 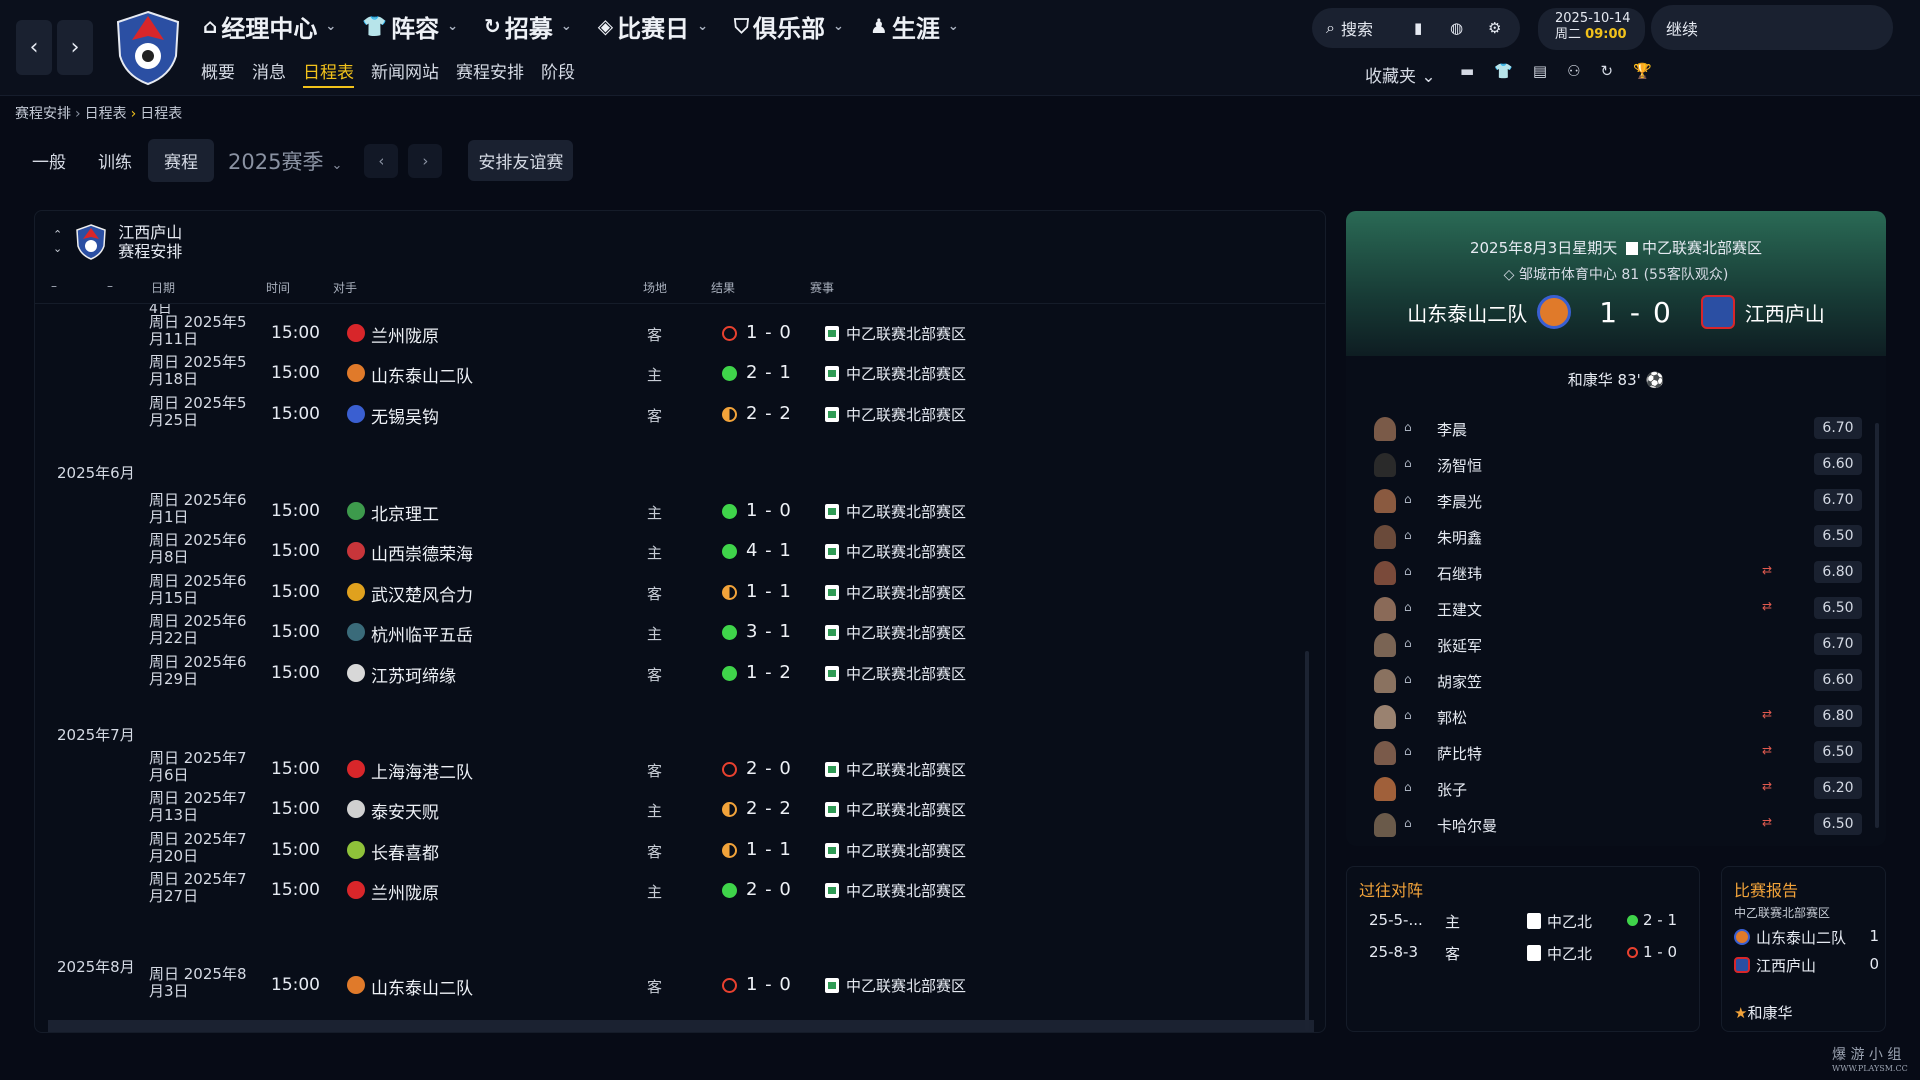 What do you see at coordinates (285, 161) in the screenshot?
I see `season-select: 2025赛季 ⌄` at bounding box center [285, 161].